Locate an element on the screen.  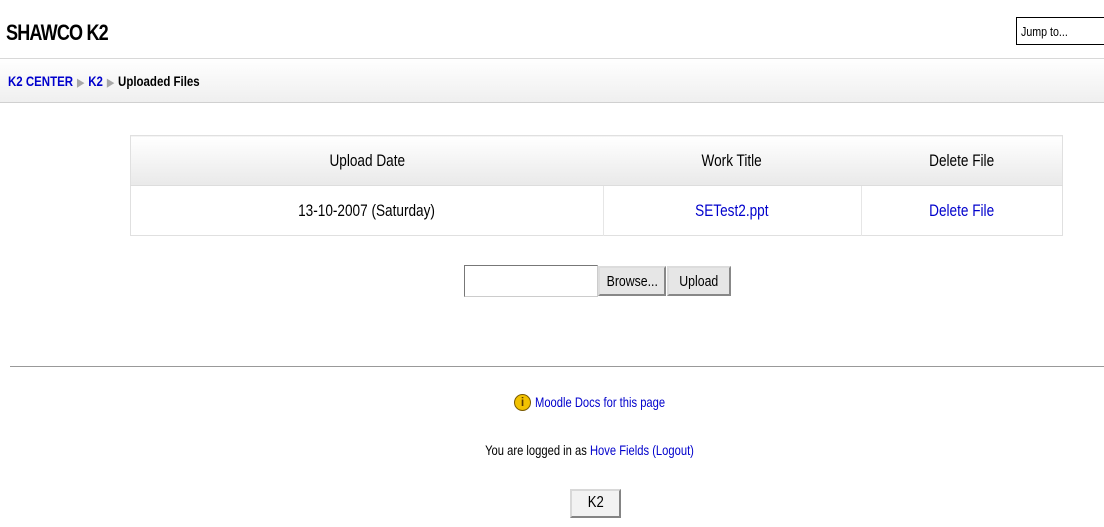
delete-file-cell: Delete File is located at coordinates (962, 211).